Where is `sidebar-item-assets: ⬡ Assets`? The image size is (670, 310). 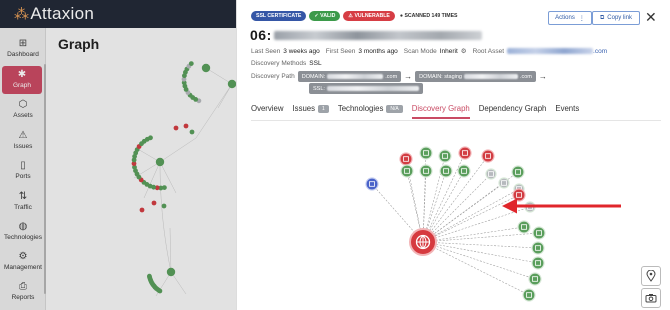 sidebar-item-assets: ⬡ Assets is located at coordinates (23, 114).